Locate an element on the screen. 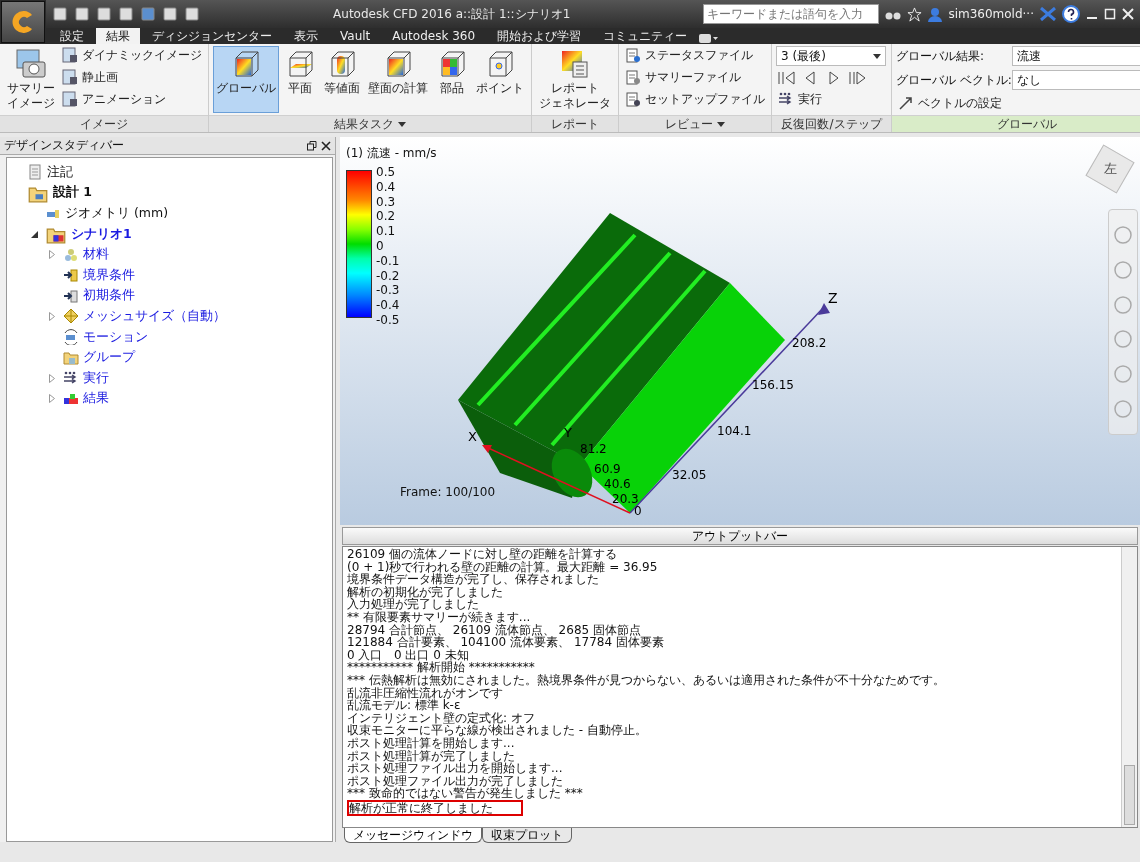  view-cube: 左 is located at coordinates (1110, 169).